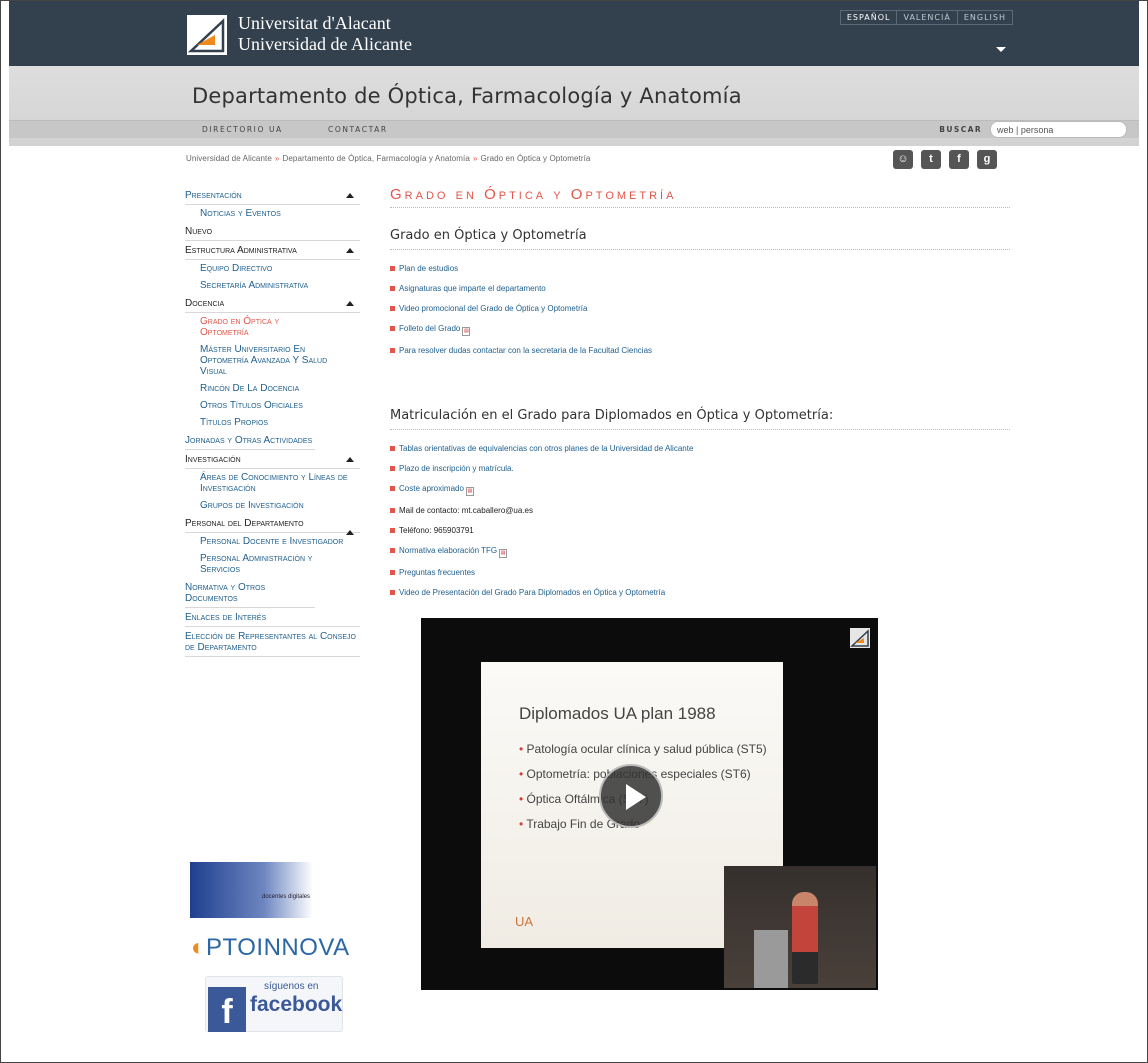 Image resolution: width=1148 pixels, height=1063 pixels. What do you see at coordinates (272, 388) in the screenshot?
I see `sidebar-item-rincon: Rincón De La Docencia` at bounding box center [272, 388].